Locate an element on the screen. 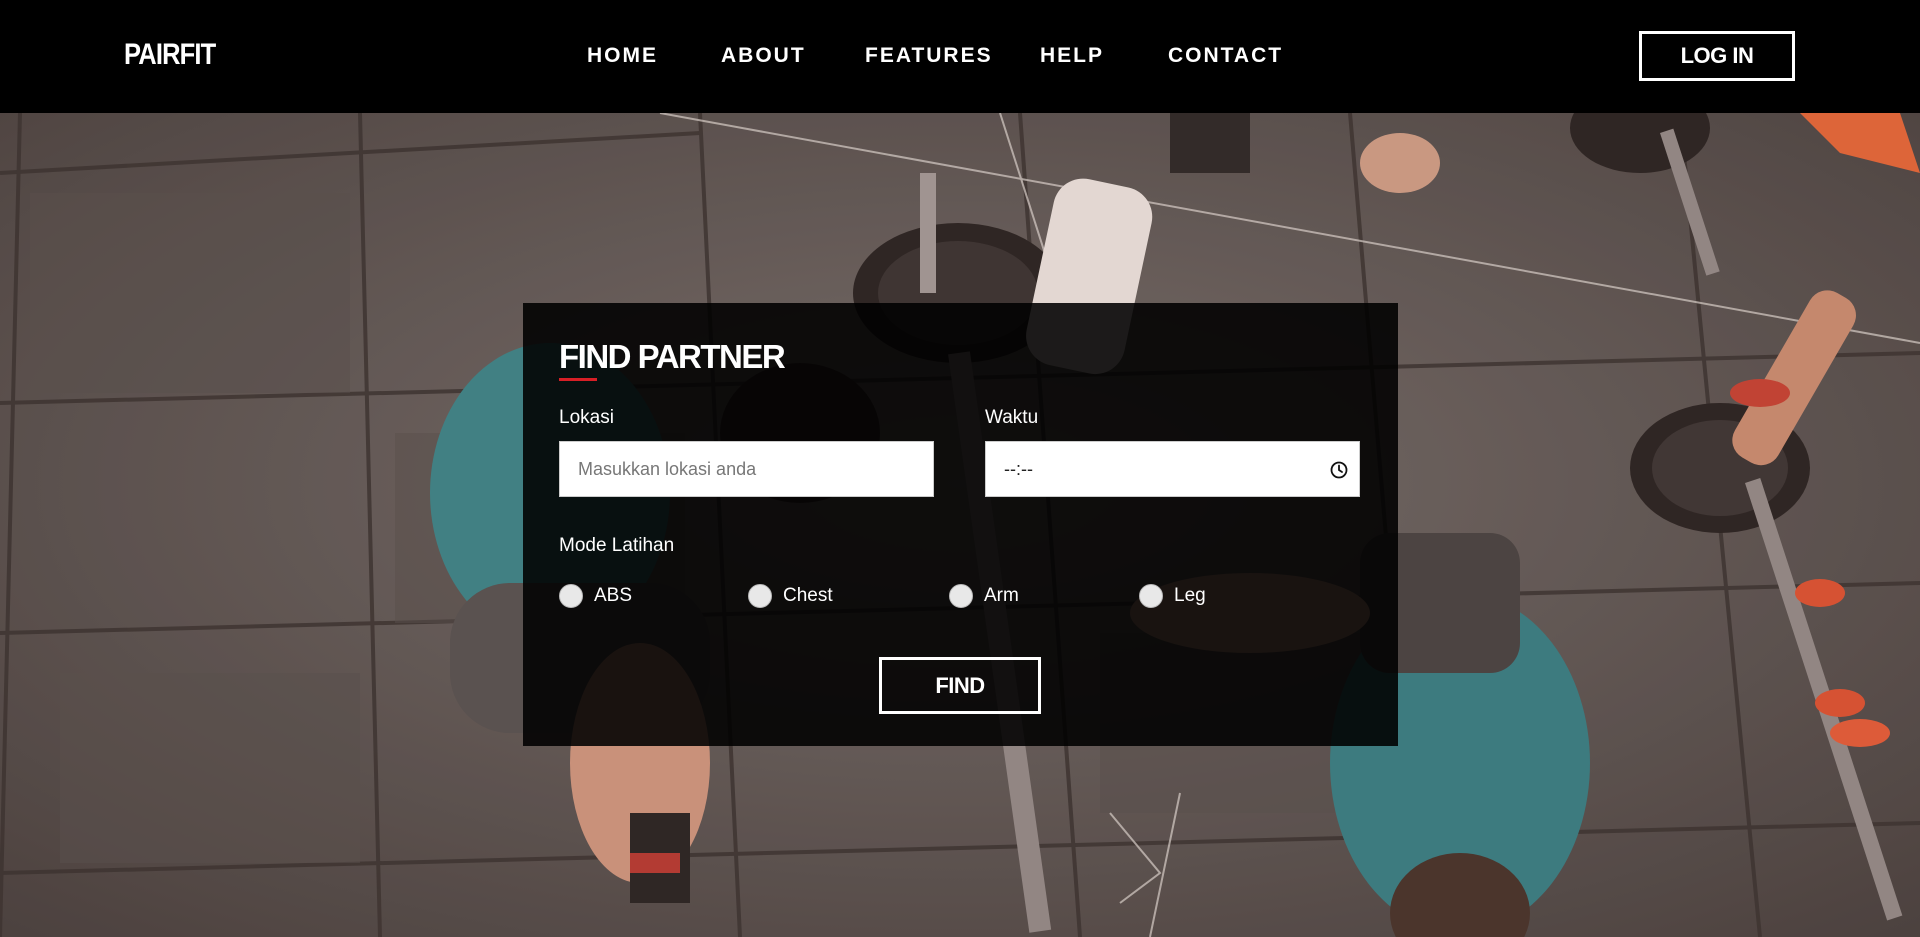  radio-button-abs is located at coordinates (571, 596).